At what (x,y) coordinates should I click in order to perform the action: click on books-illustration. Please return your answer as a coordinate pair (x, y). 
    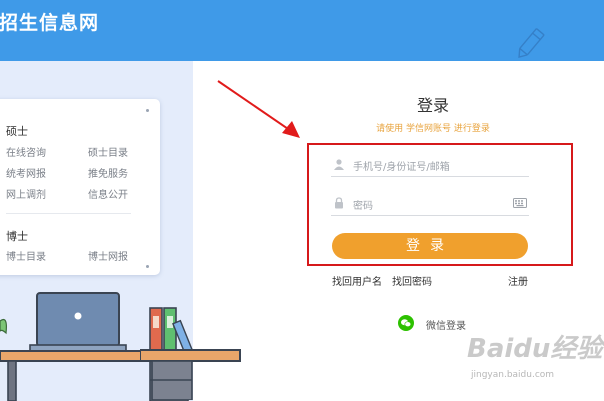
    Looking at the image, I should click on (190, 353).